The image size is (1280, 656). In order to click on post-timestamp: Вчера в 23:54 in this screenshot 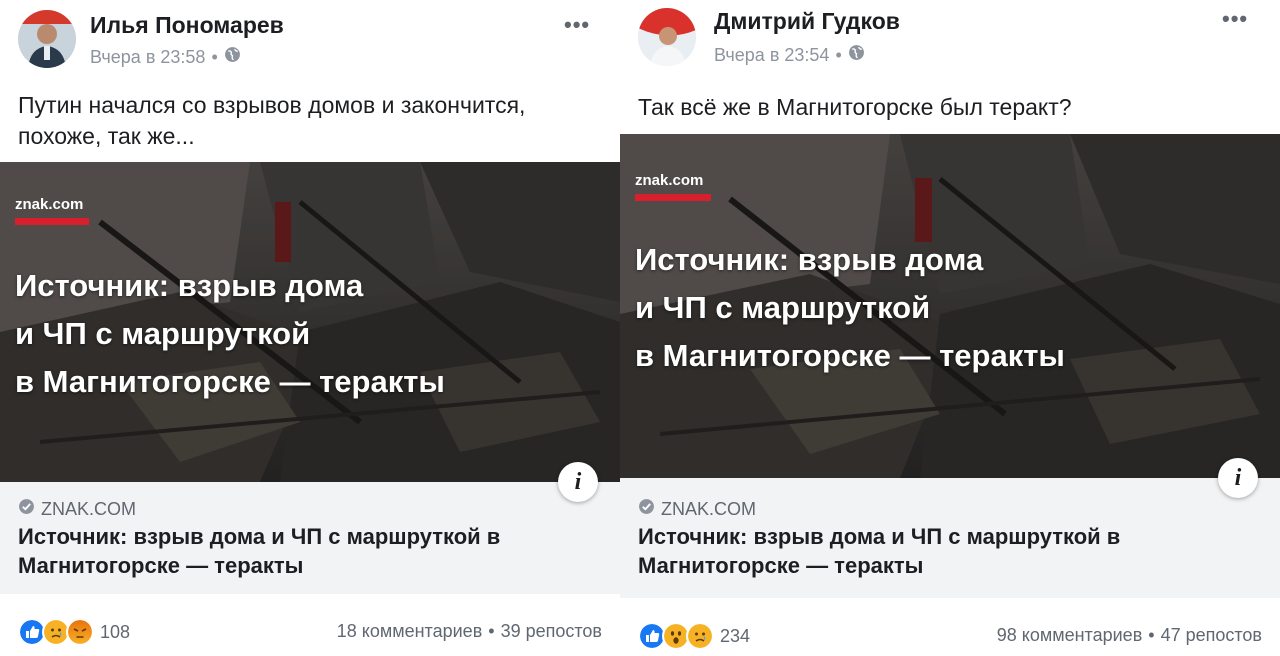, I will do `click(771, 55)`.